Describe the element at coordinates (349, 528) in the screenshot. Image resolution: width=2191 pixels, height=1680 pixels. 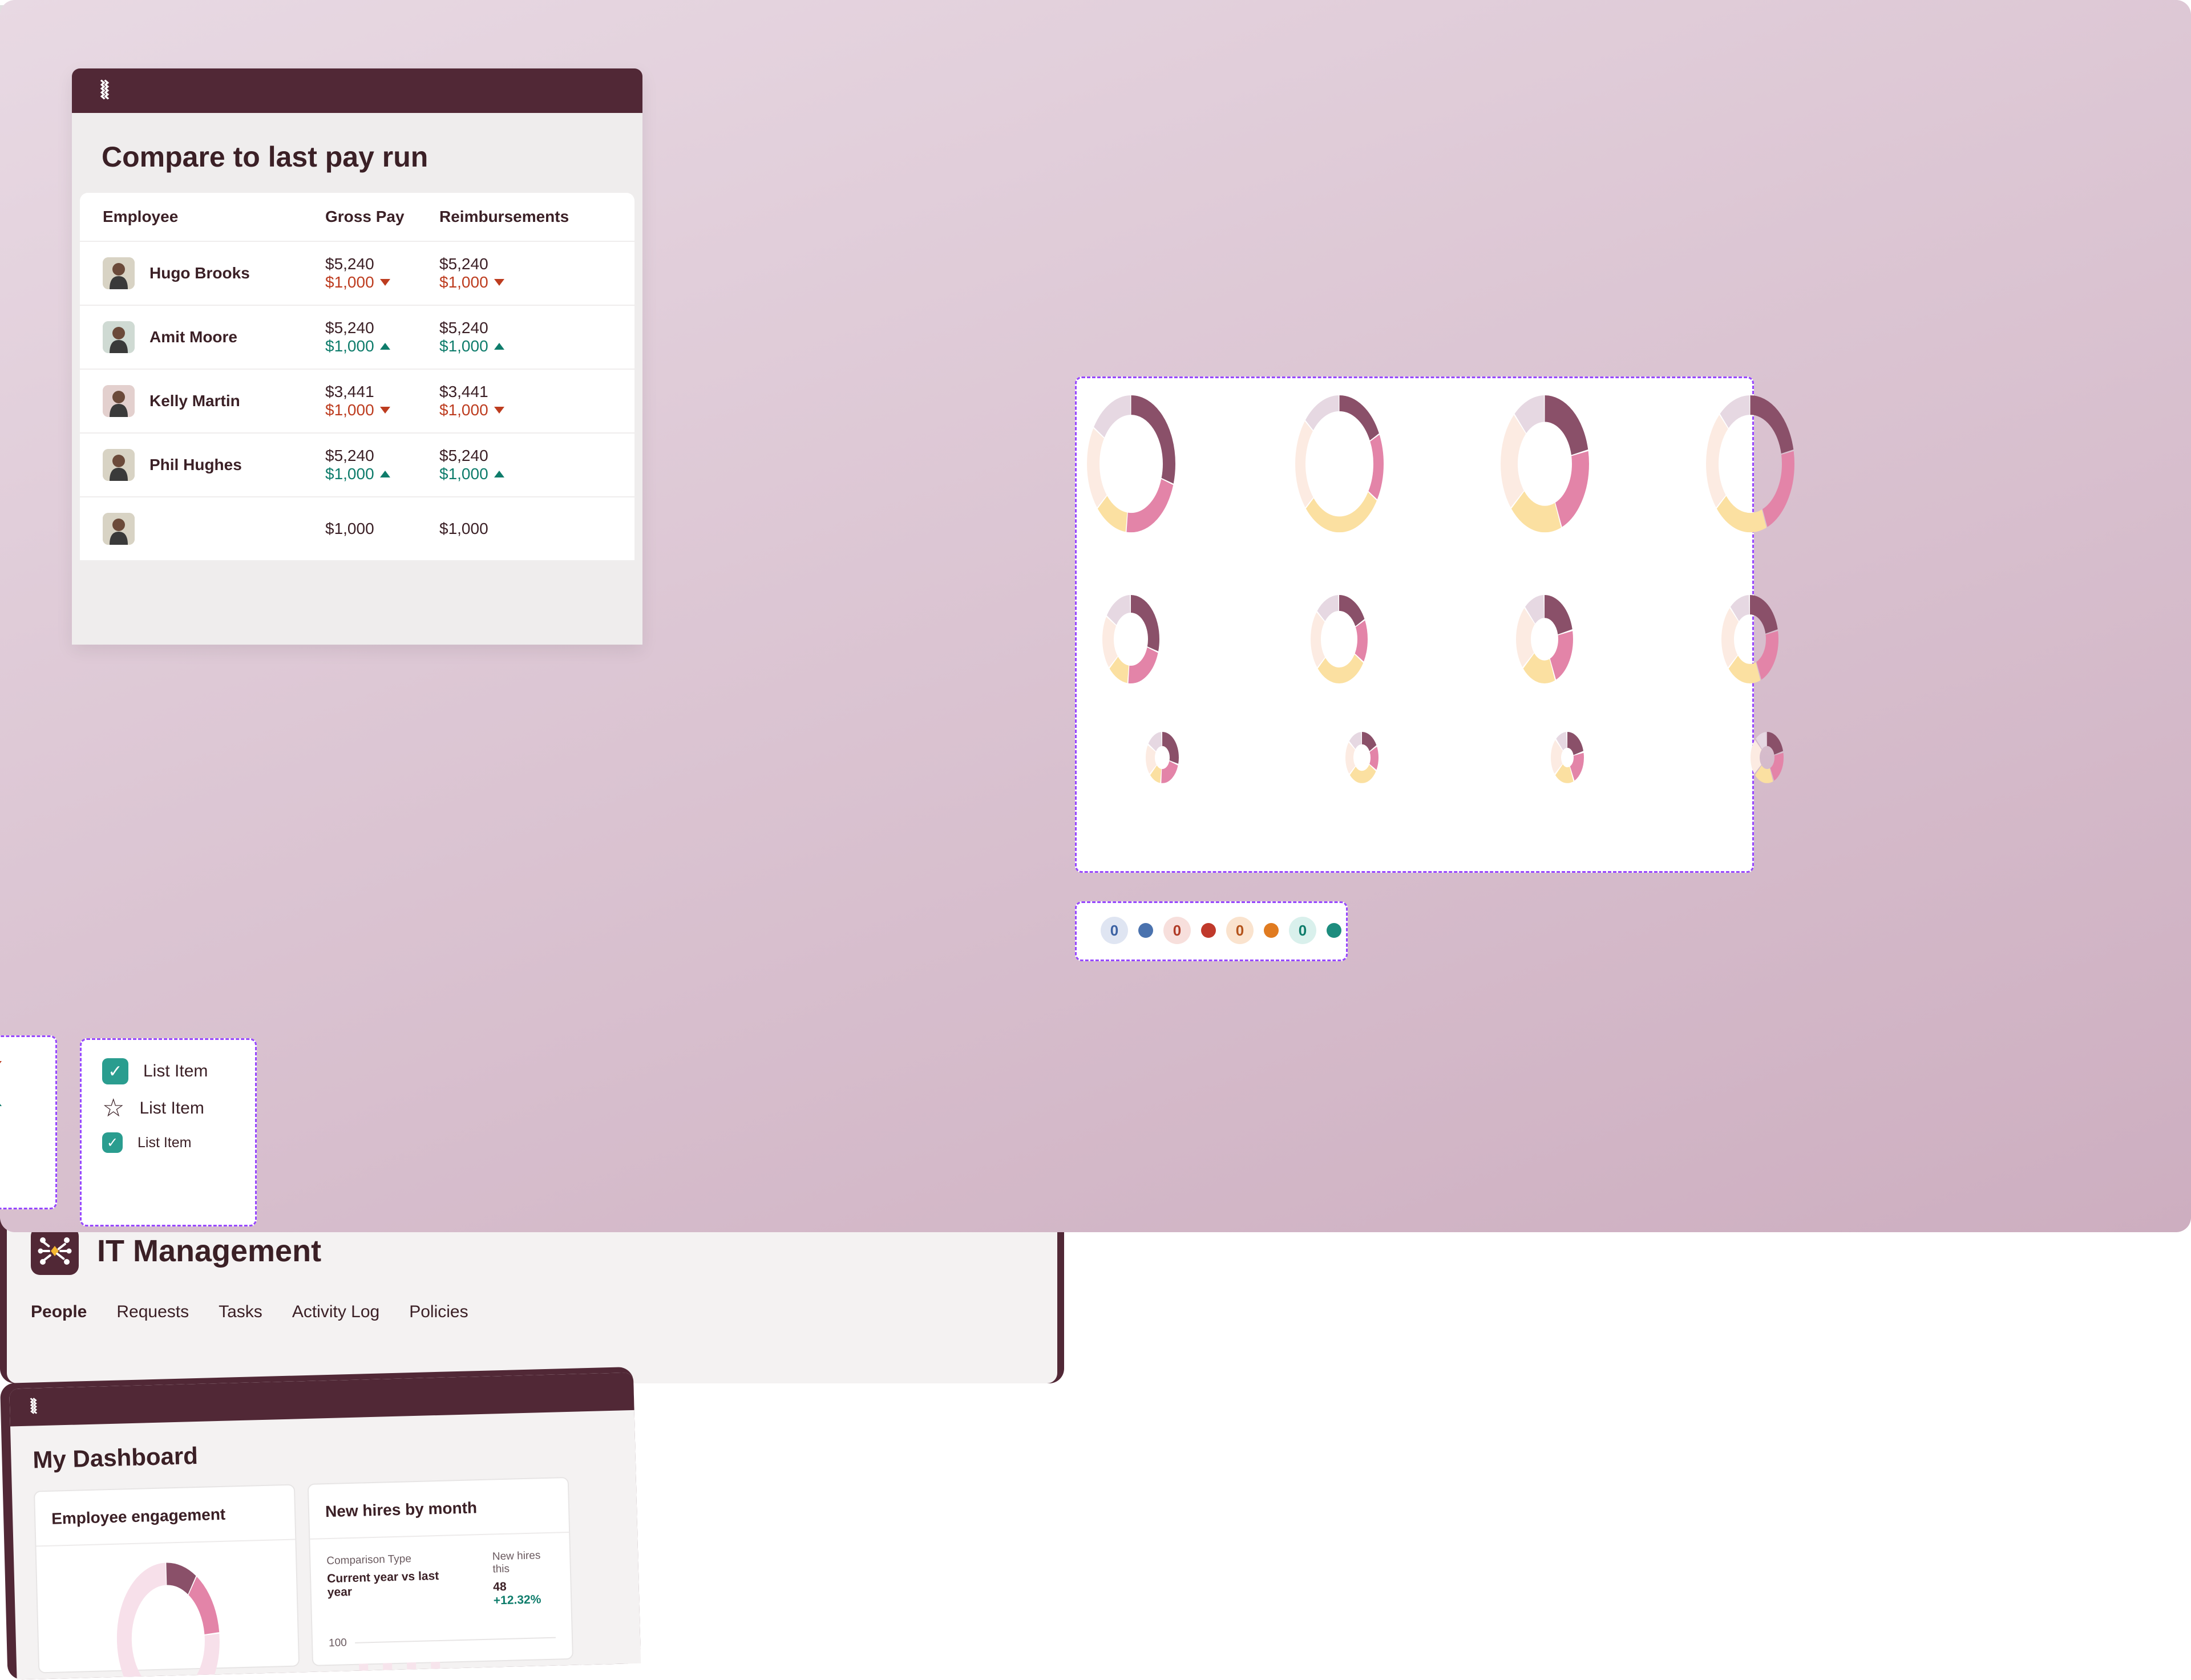
I see `gross-pay-value: $1,000` at that location.